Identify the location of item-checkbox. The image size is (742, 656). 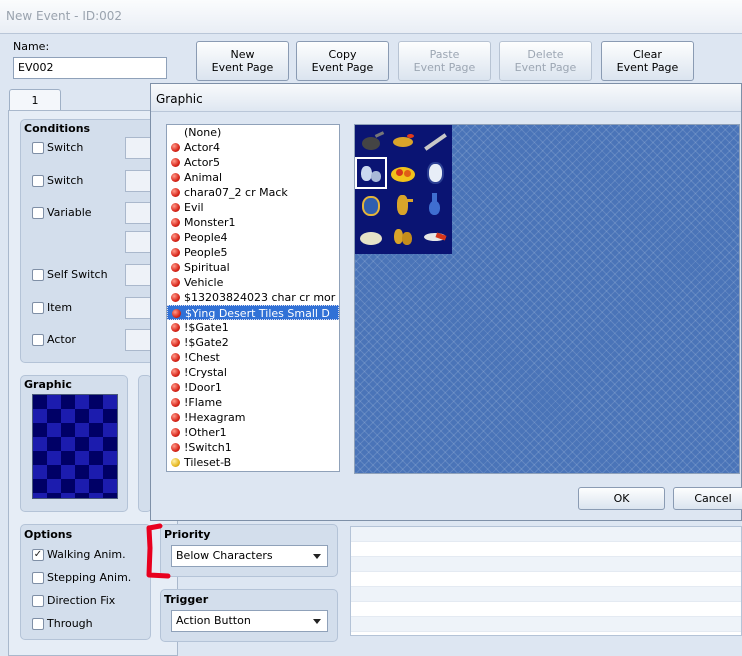
(38, 308).